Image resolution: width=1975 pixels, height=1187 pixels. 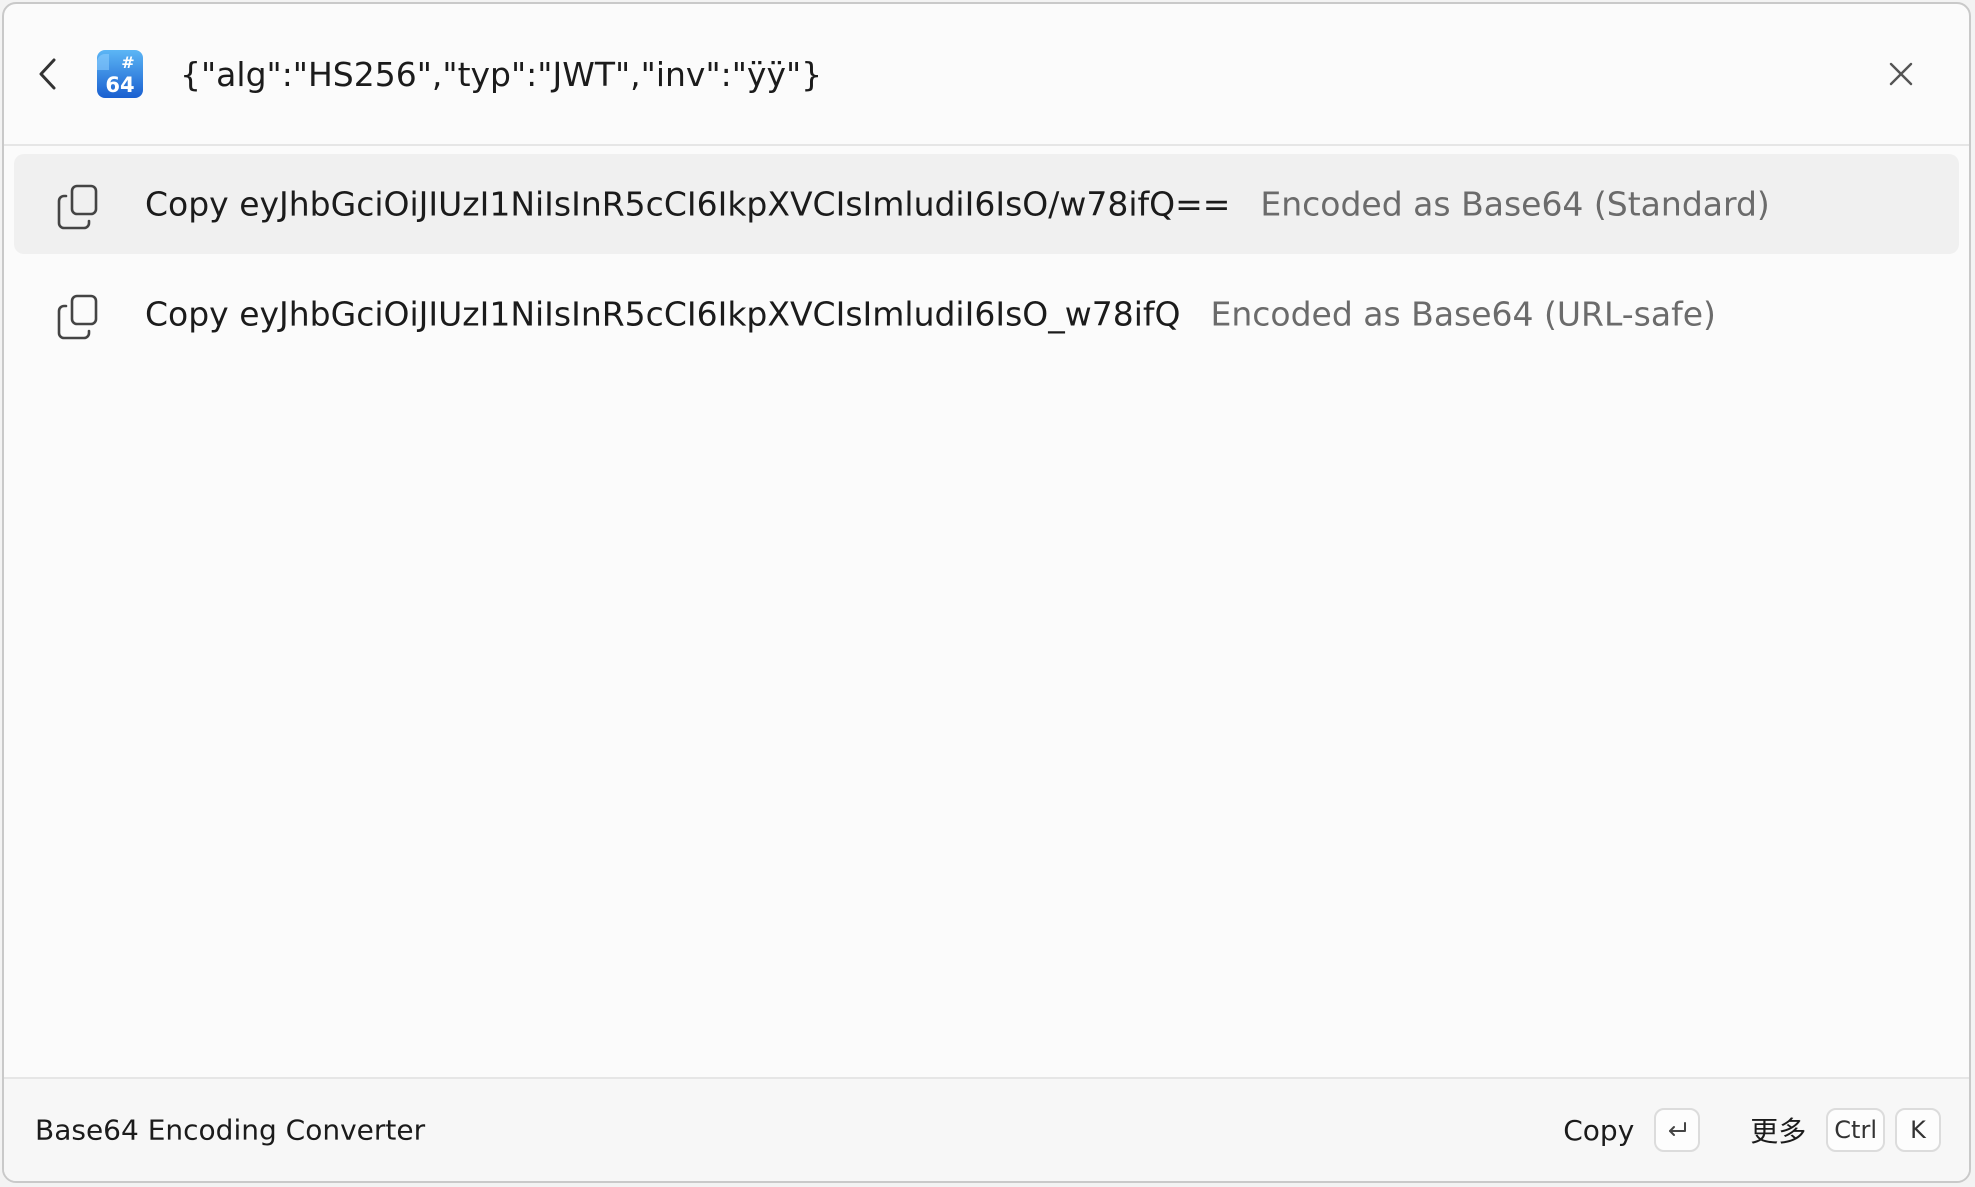 I want to click on footer-bar: Base64 Encoding Converter Copy 更多 Ctrl K, so click(x=986, y=1129).